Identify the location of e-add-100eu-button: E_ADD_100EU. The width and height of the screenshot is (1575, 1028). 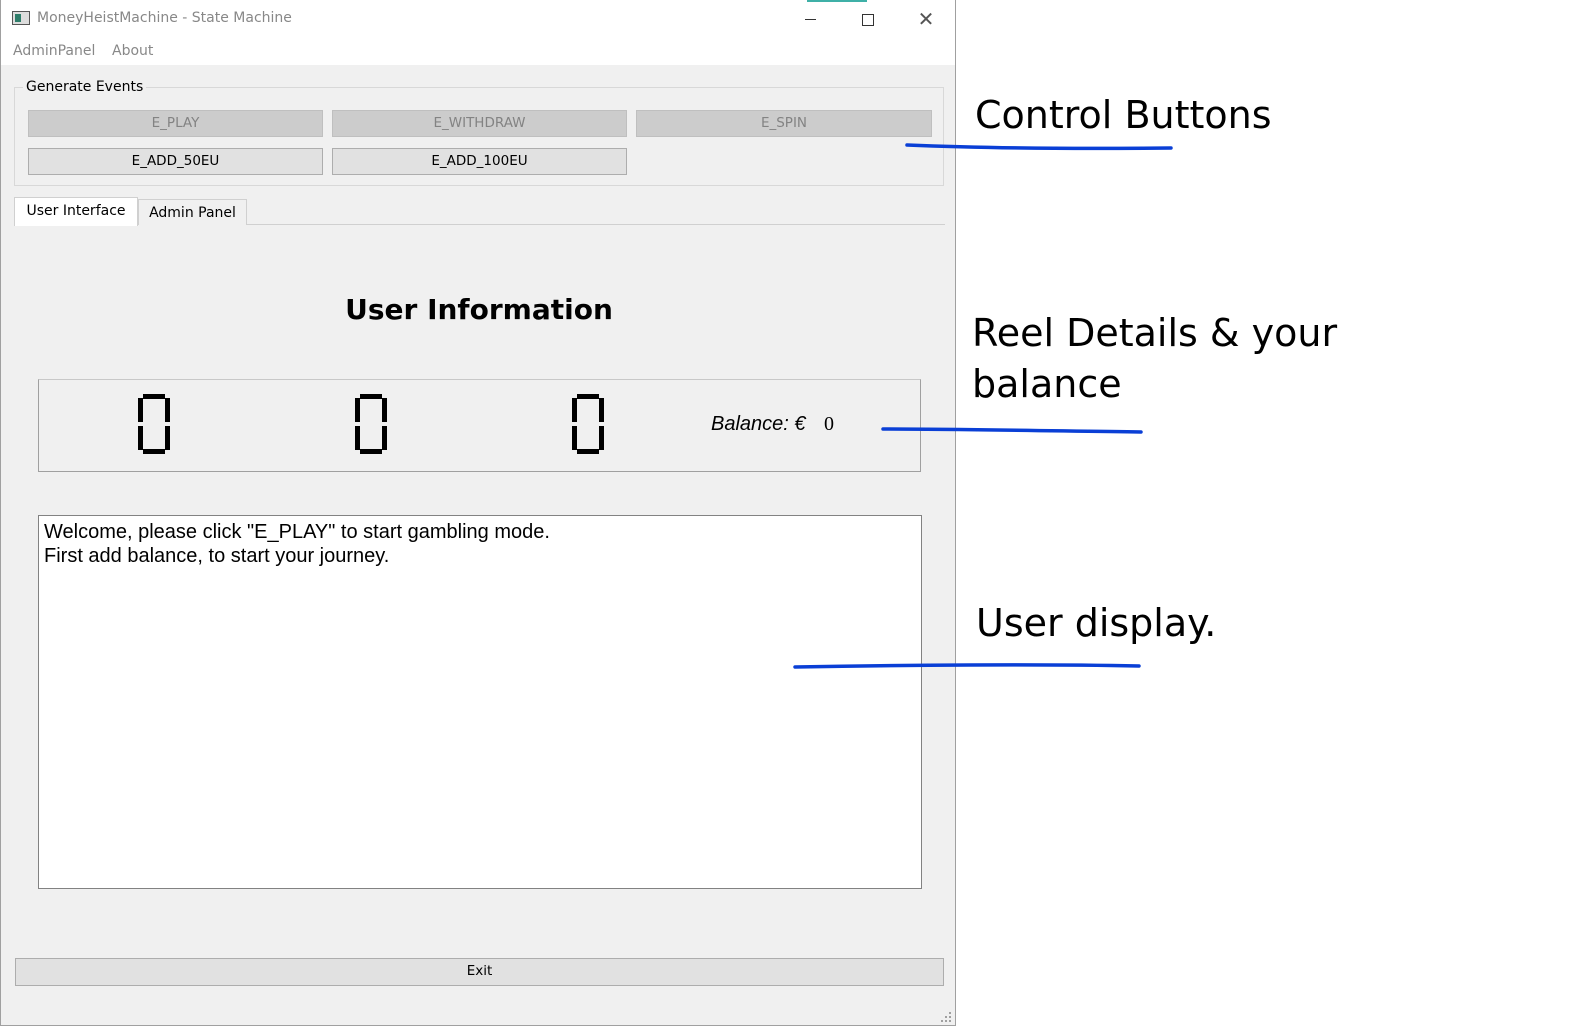
(479, 161).